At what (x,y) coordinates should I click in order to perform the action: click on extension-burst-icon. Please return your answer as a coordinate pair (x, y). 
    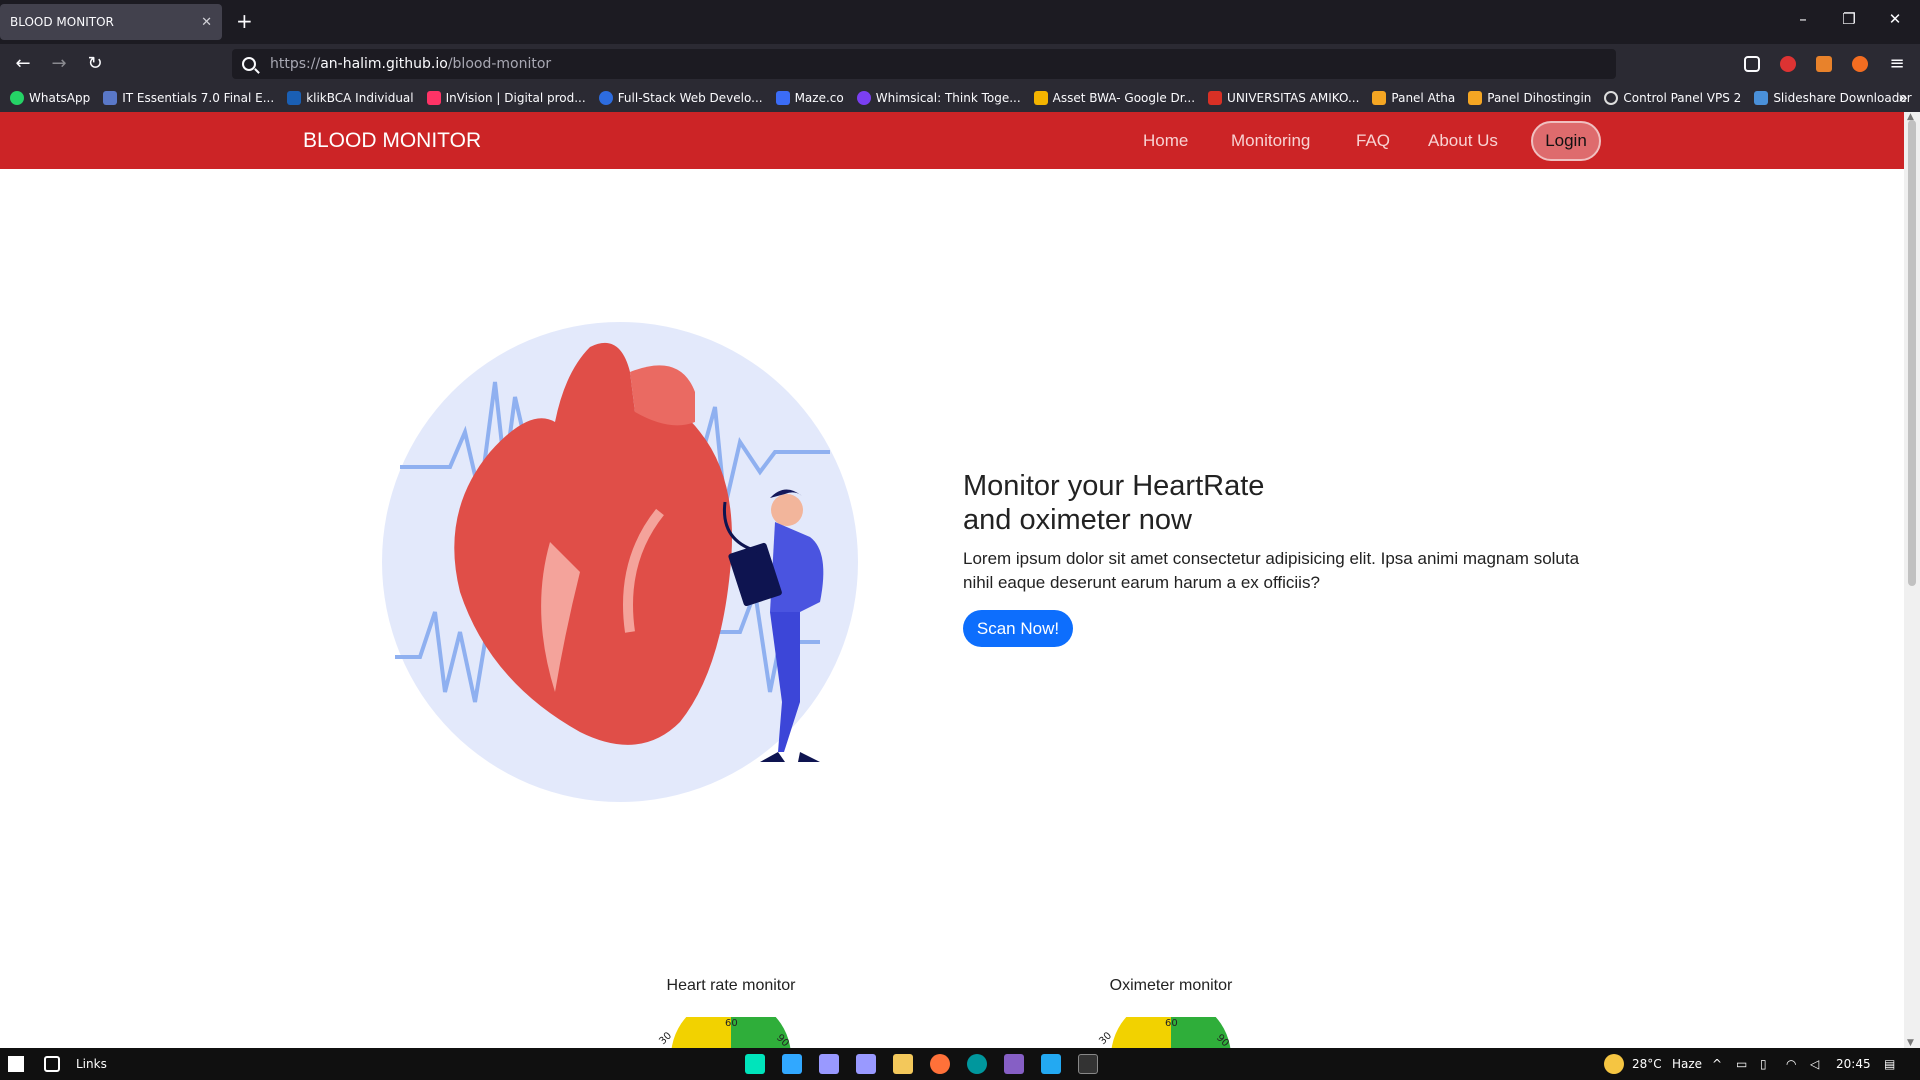
    Looking at the image, I should click on (1860, 64).